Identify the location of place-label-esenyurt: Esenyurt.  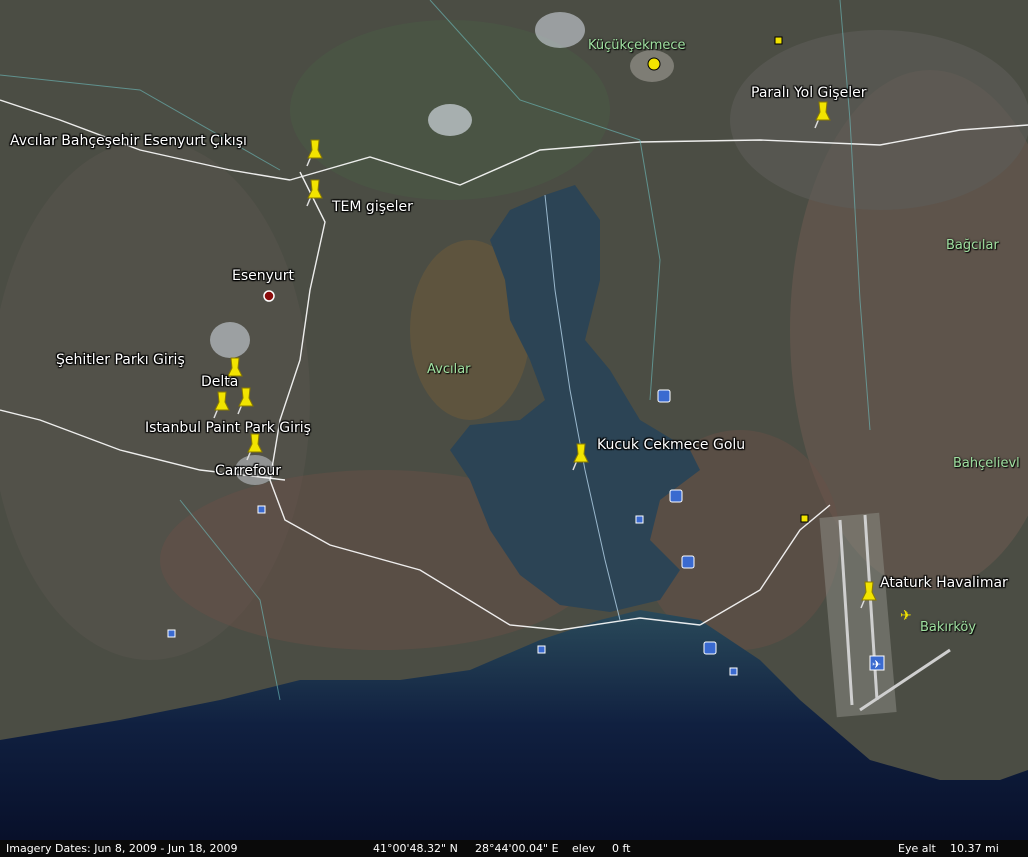
(263, 276).